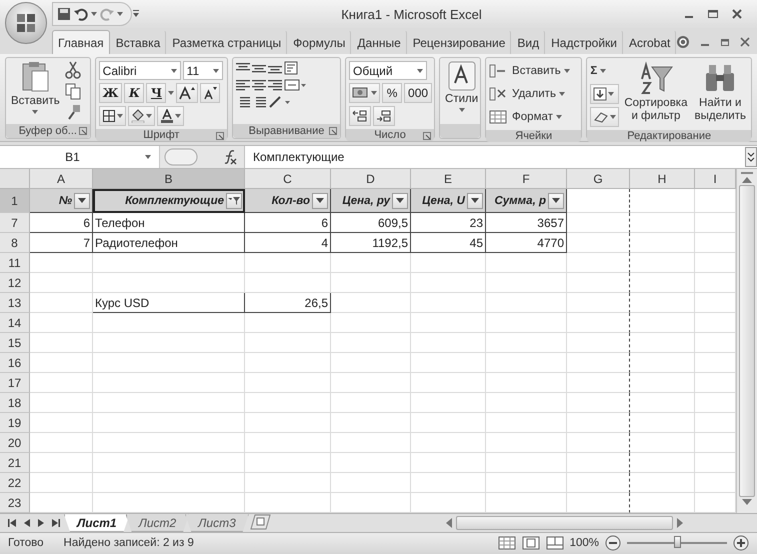  Describe the element at coordinates (371, 179) in the screenshot. I see `column-header: D` at that location.